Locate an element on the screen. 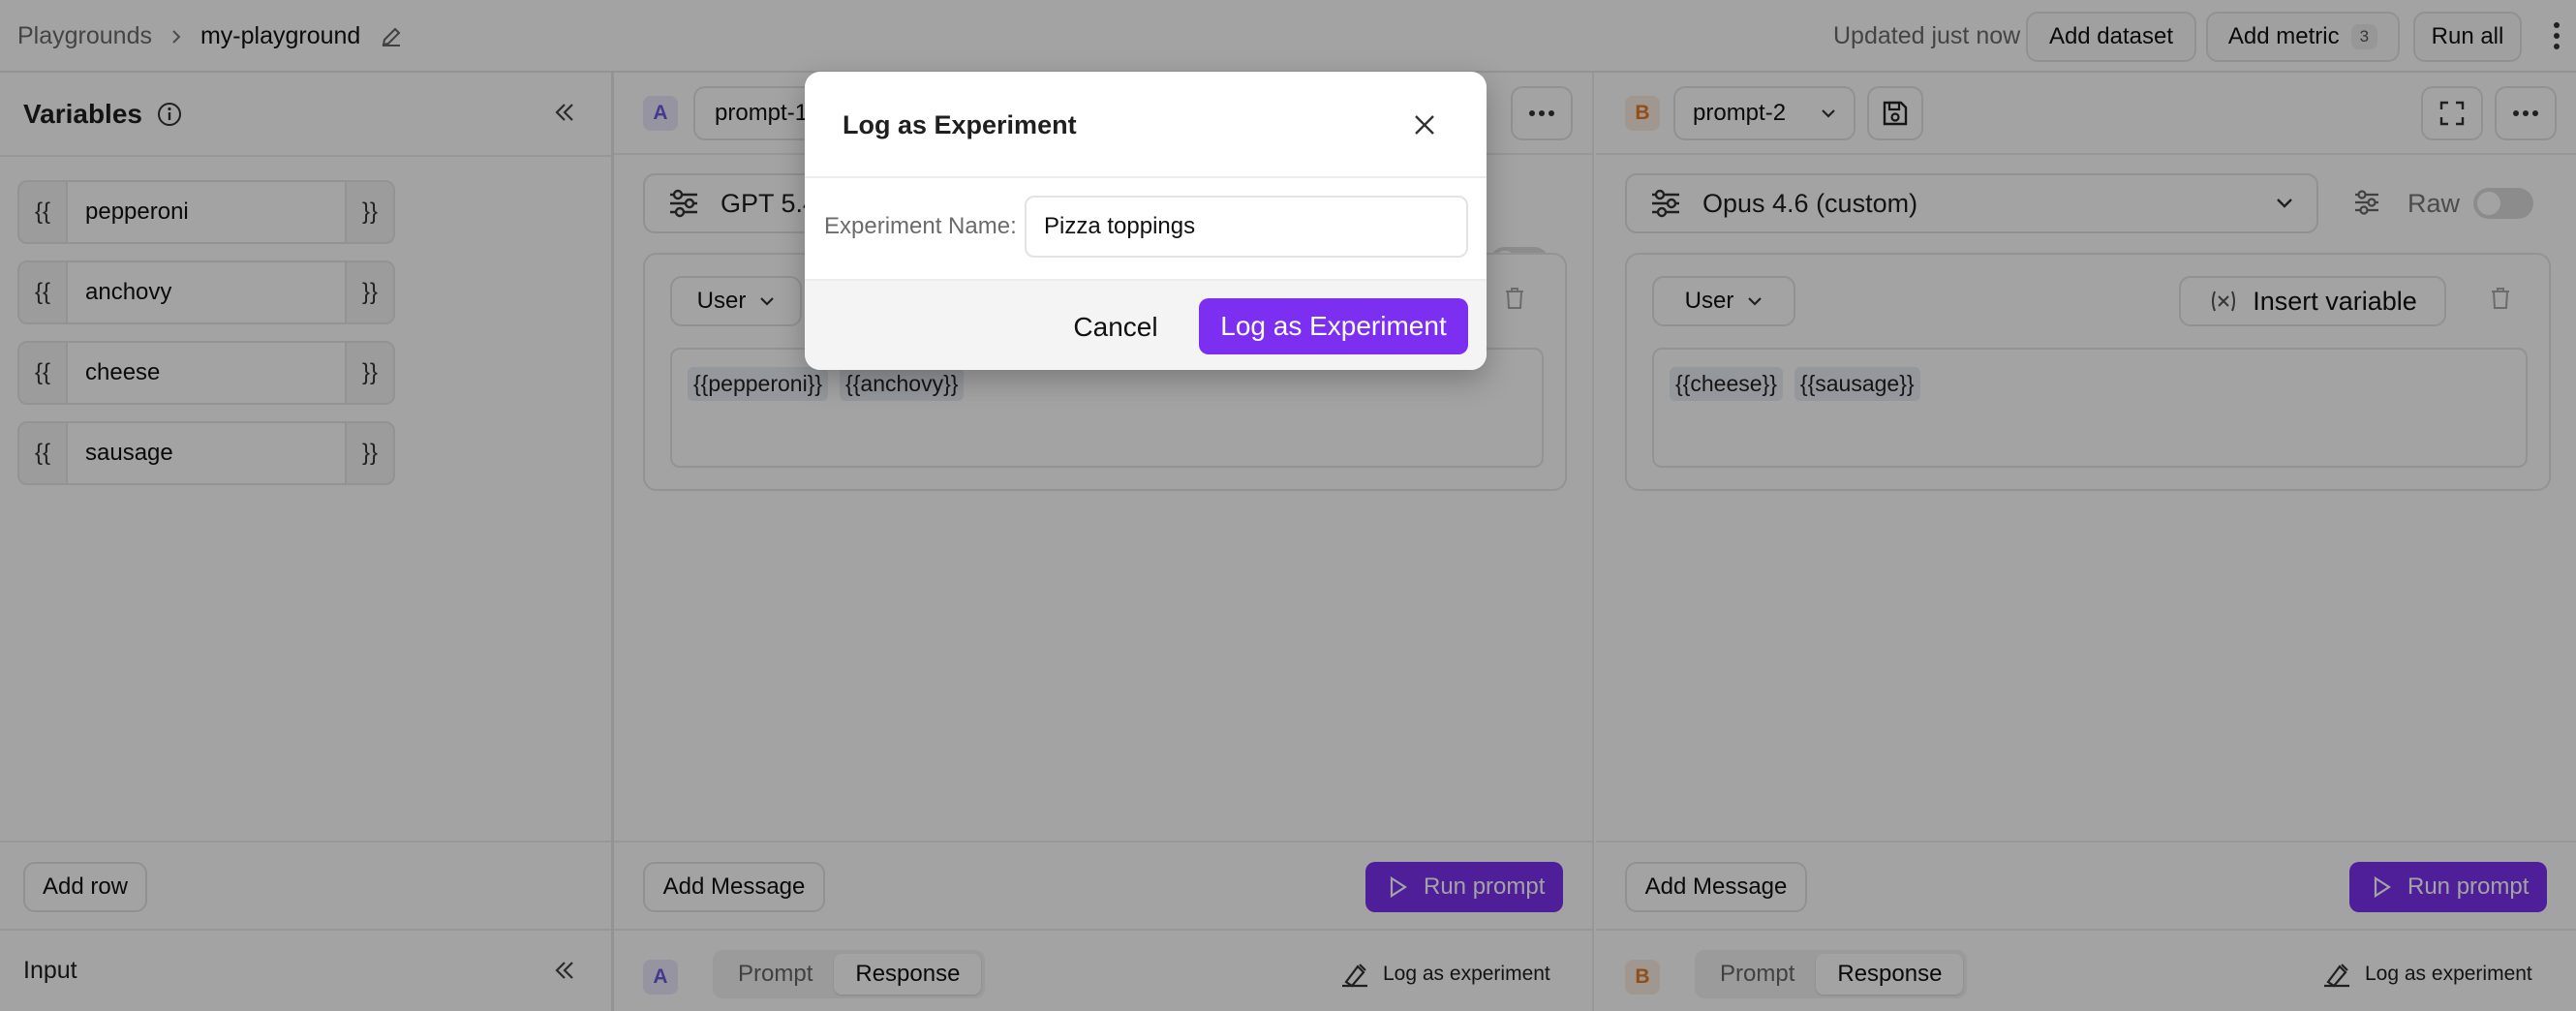 The image size is (2576, 1011). dialog-footer: Cancel Log as Experiment is located at coordinates (1146, 324).